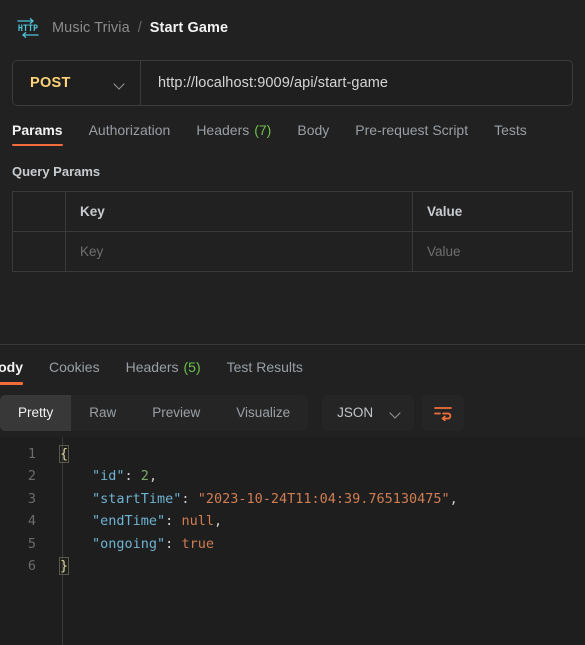 The height and width of the screenshot is (645, 585). What do you see at coordinates (292, 566) in the screenshot?
I see `code-line: 6}` at bounding box center [292, 566].